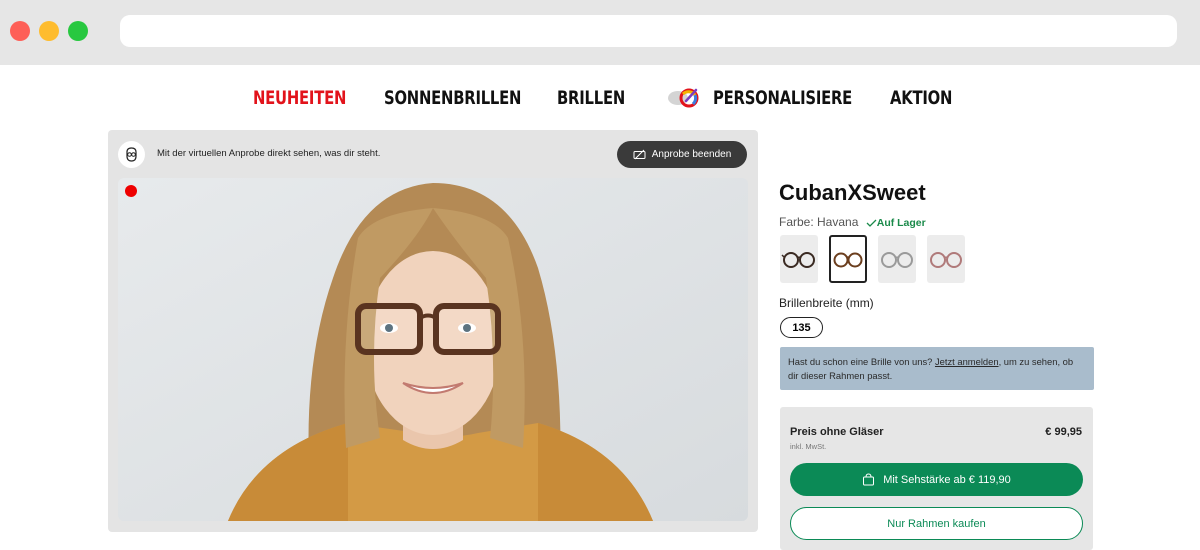  I want to click on stock-label: Auf Lager, so click(901, 223).